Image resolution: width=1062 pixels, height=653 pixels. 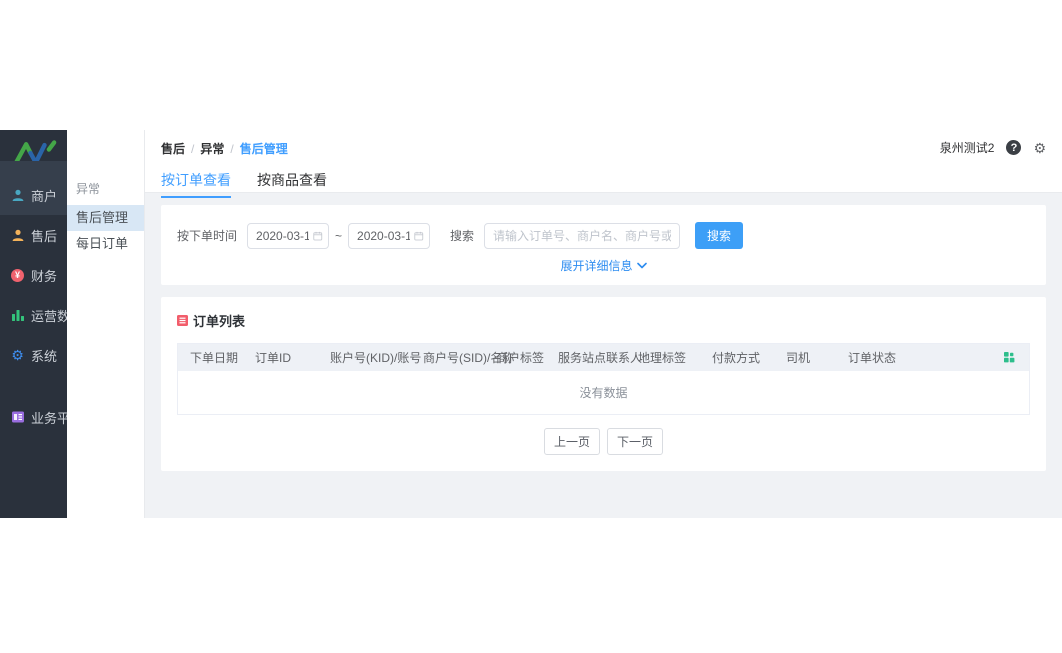 I want to click on breadcrumb: 售后 / 异常 / 售后管理, so click(x=603, y=148).